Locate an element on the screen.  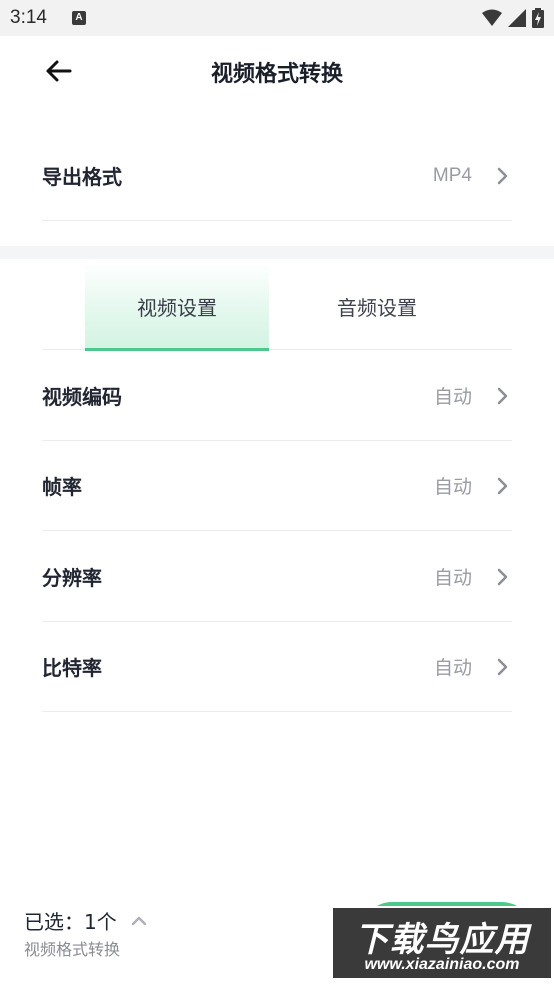
status-icons is located at coordinates (513, 18).